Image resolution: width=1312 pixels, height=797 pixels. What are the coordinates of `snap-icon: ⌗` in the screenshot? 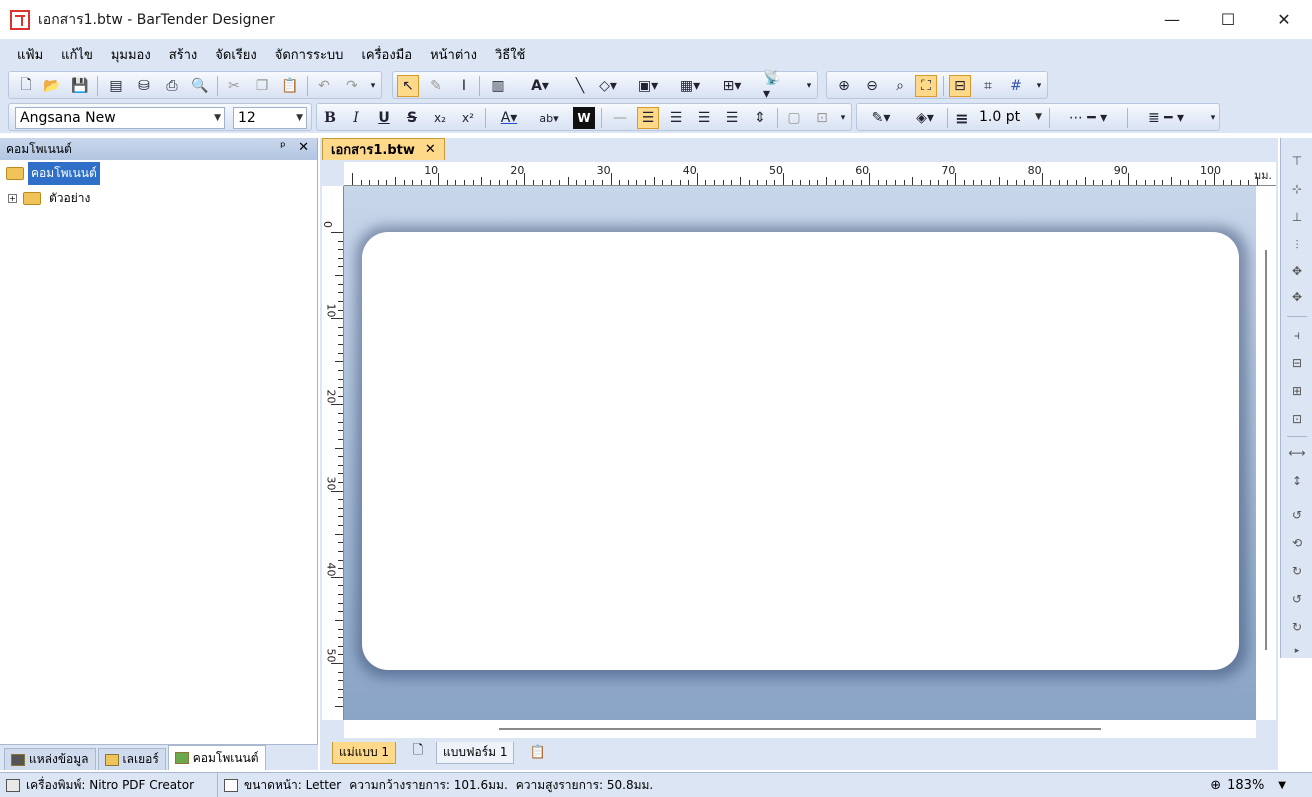 It's located at (988, 86).